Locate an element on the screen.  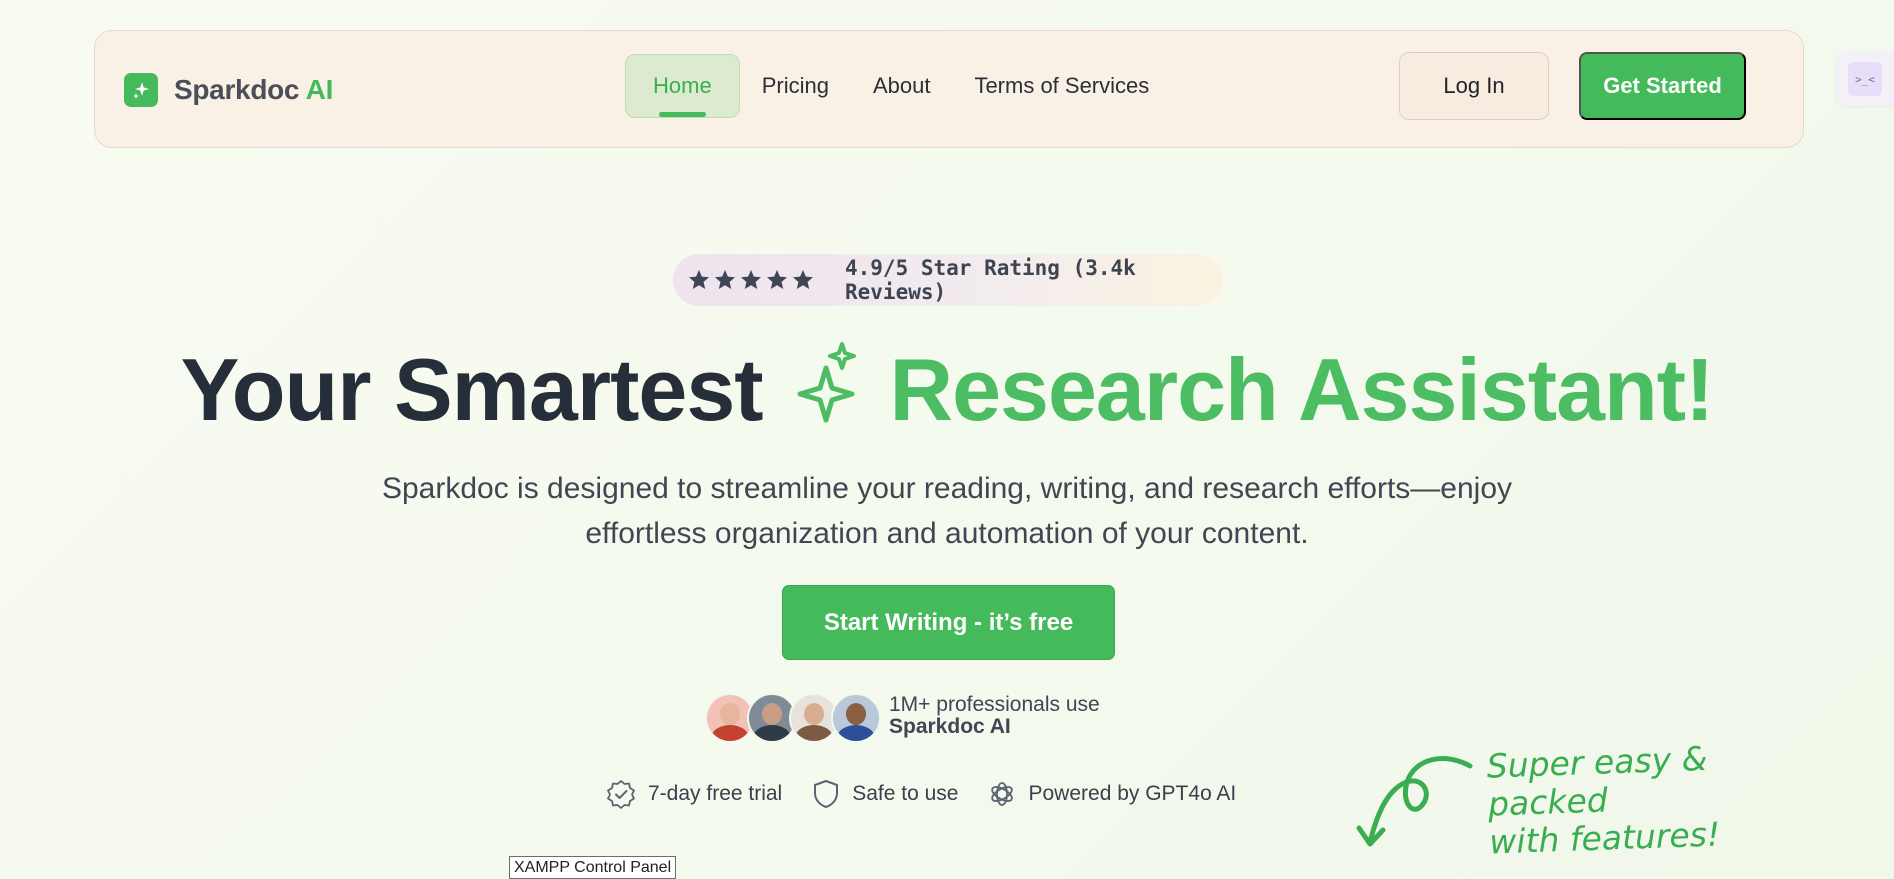
feature-item: Powered by GPT4o AI is located at coordinates (1112, 794).